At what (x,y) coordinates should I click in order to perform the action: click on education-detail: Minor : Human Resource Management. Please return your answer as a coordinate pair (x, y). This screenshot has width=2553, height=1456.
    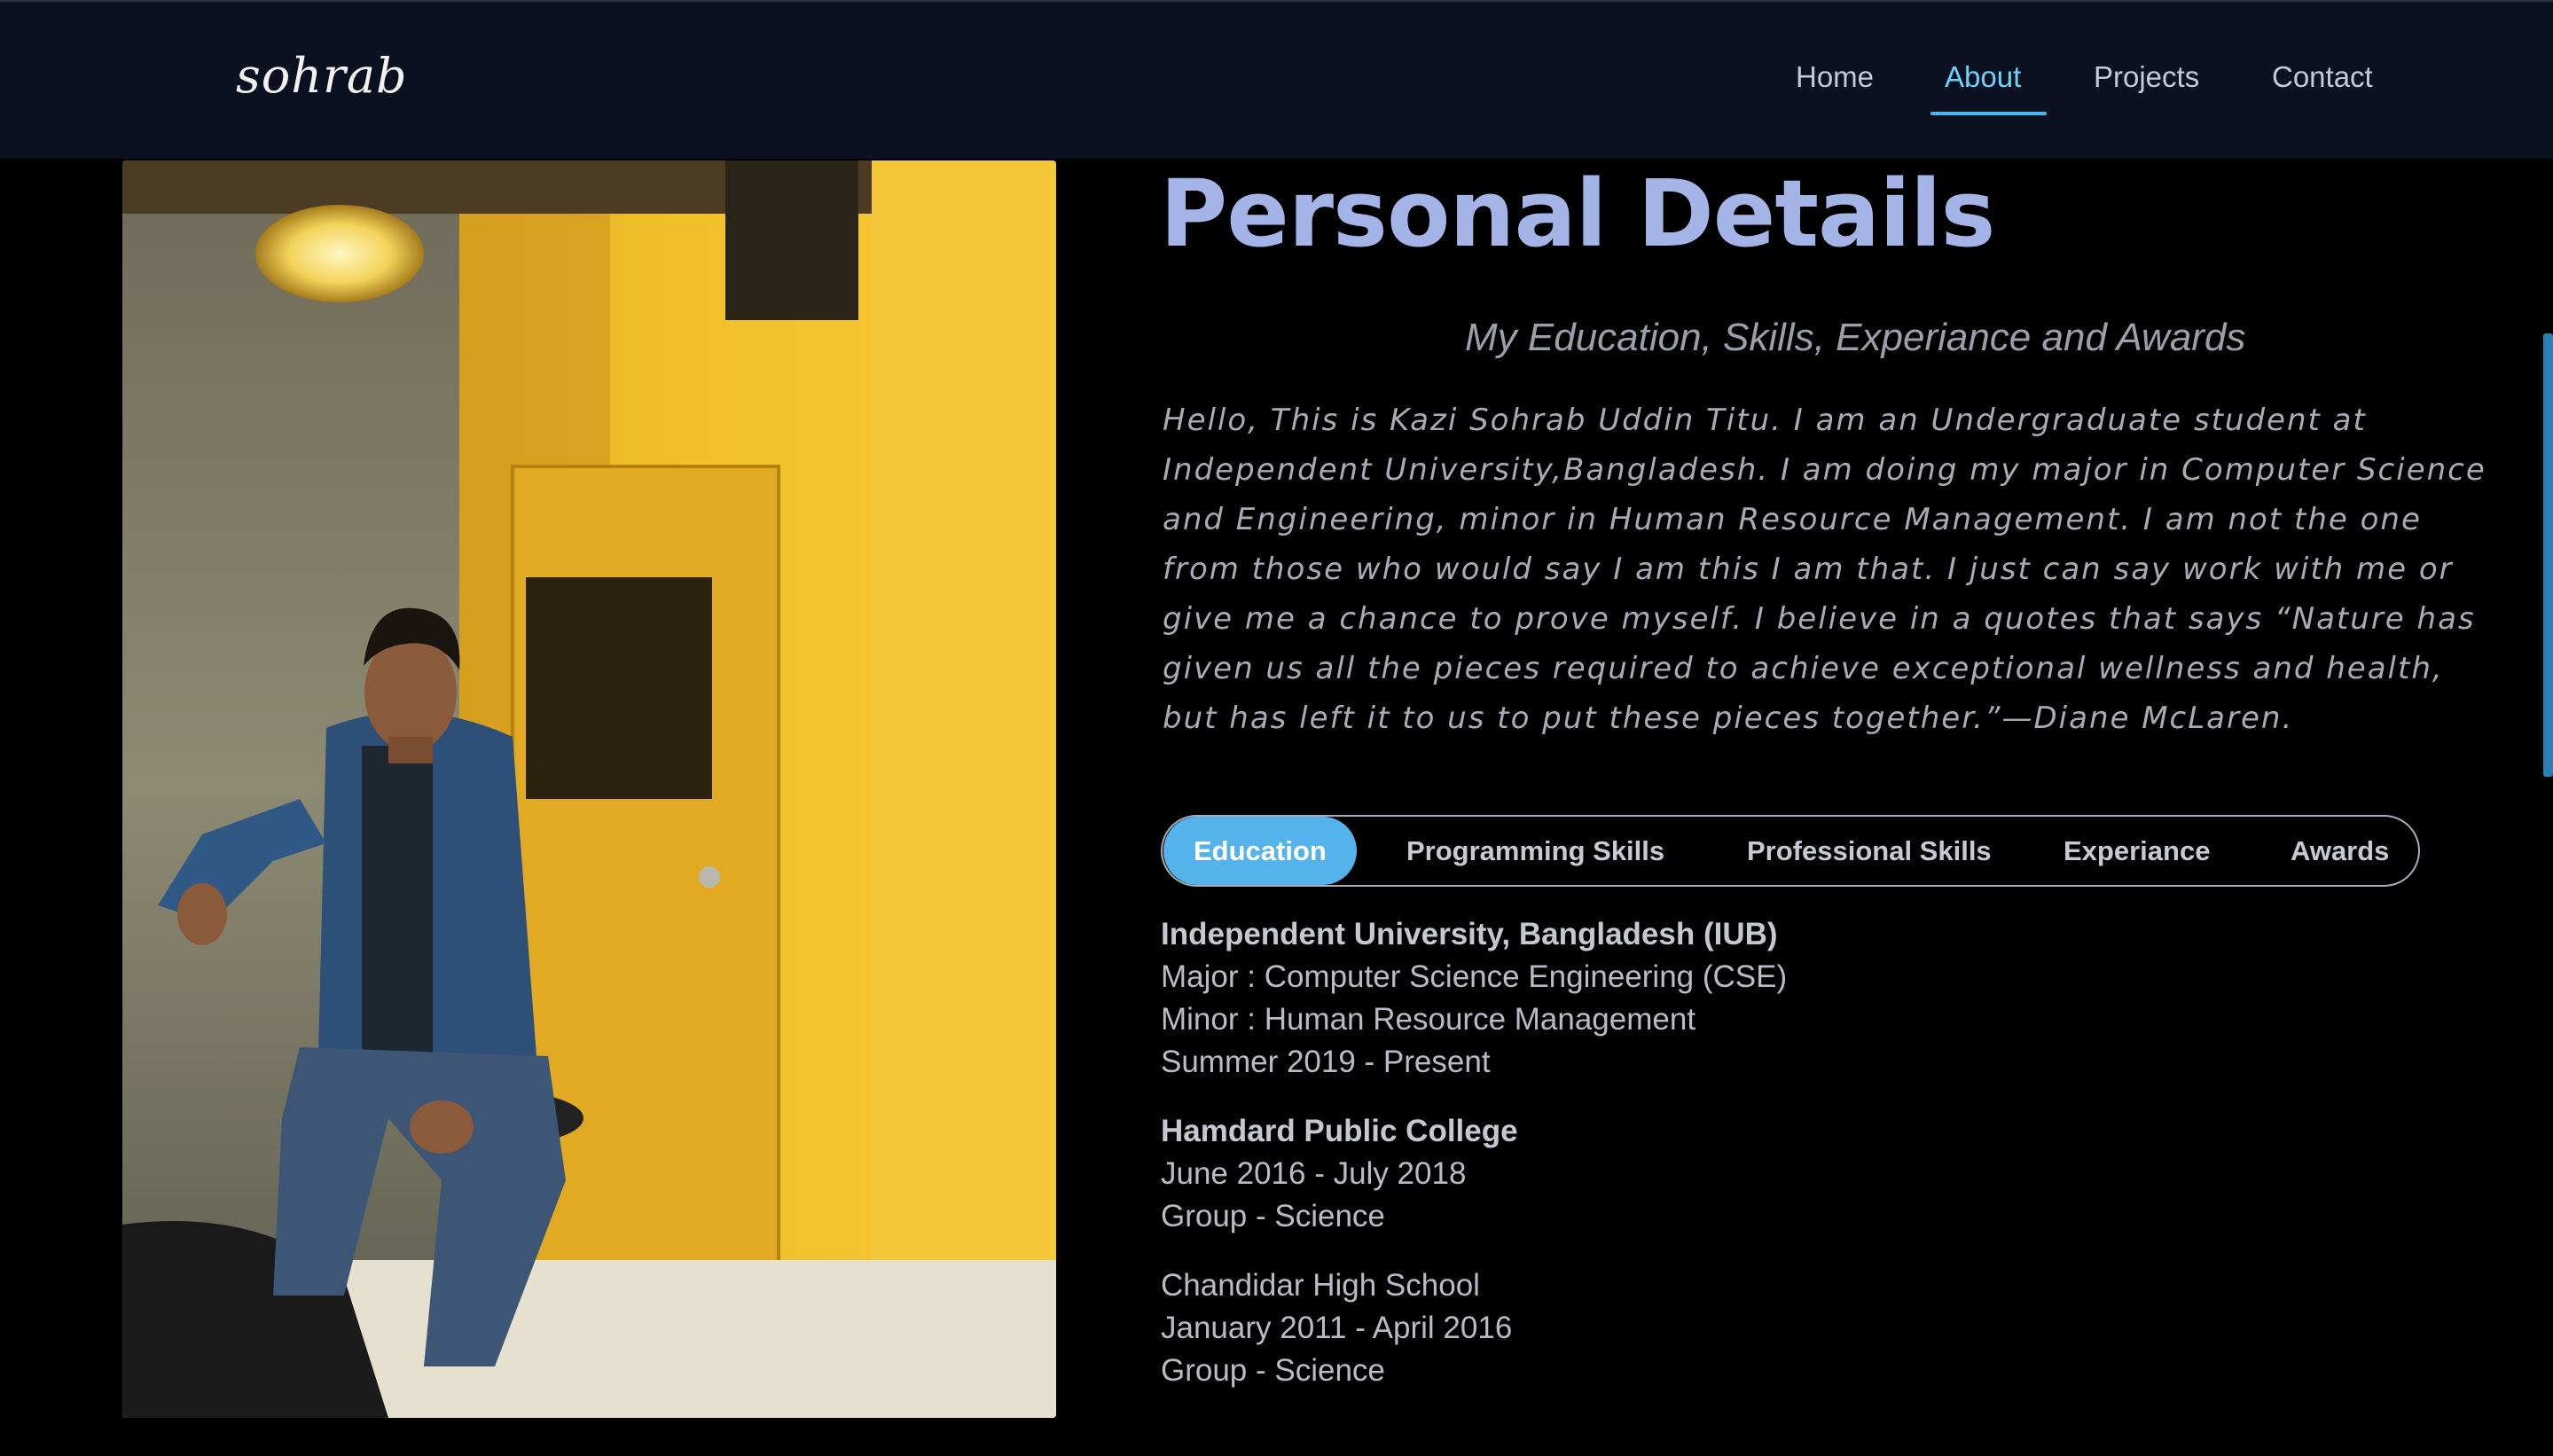
    Looking at the image, I should click on (1429, 1019).